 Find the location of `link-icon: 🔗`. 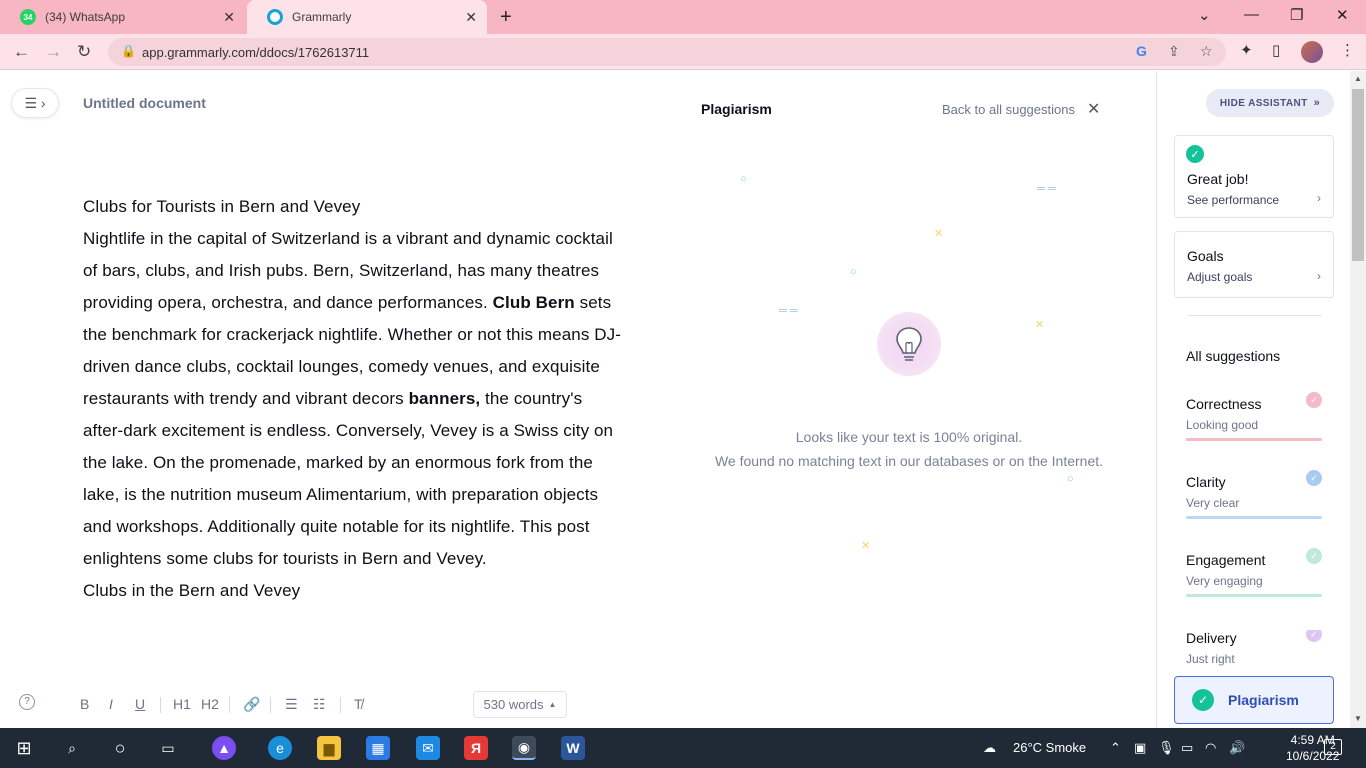

link-icon: 🔗 is located at coordinates (251, 704).